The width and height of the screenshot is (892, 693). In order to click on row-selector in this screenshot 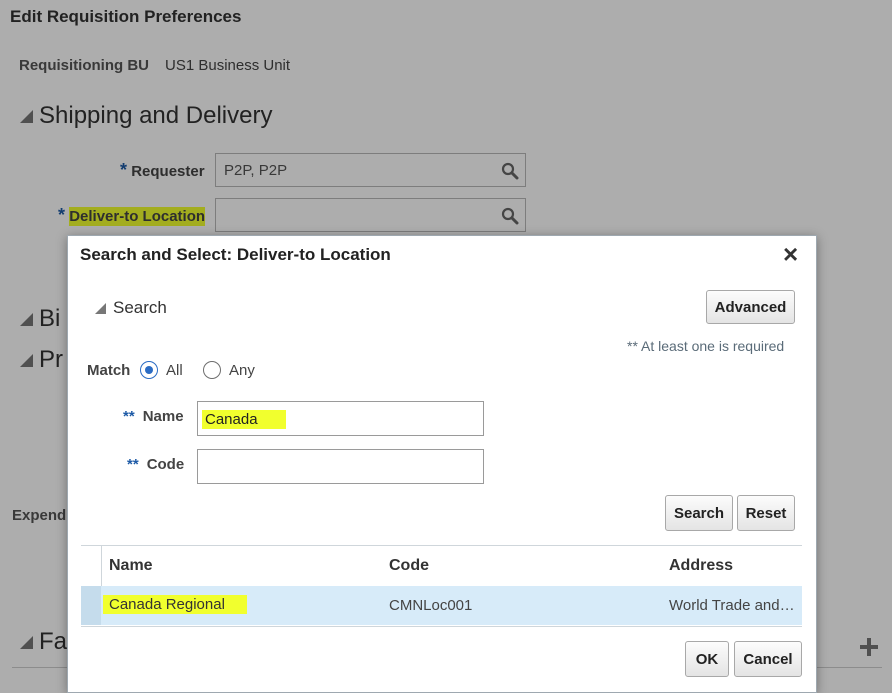, I will do `click(91, 605)`.